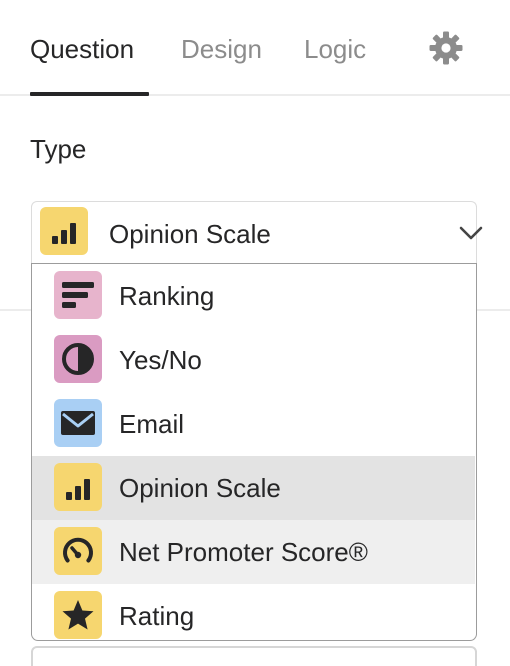 The image size is (510, 666). I want to click on option-ranking: Ranking, so click(253, 296).